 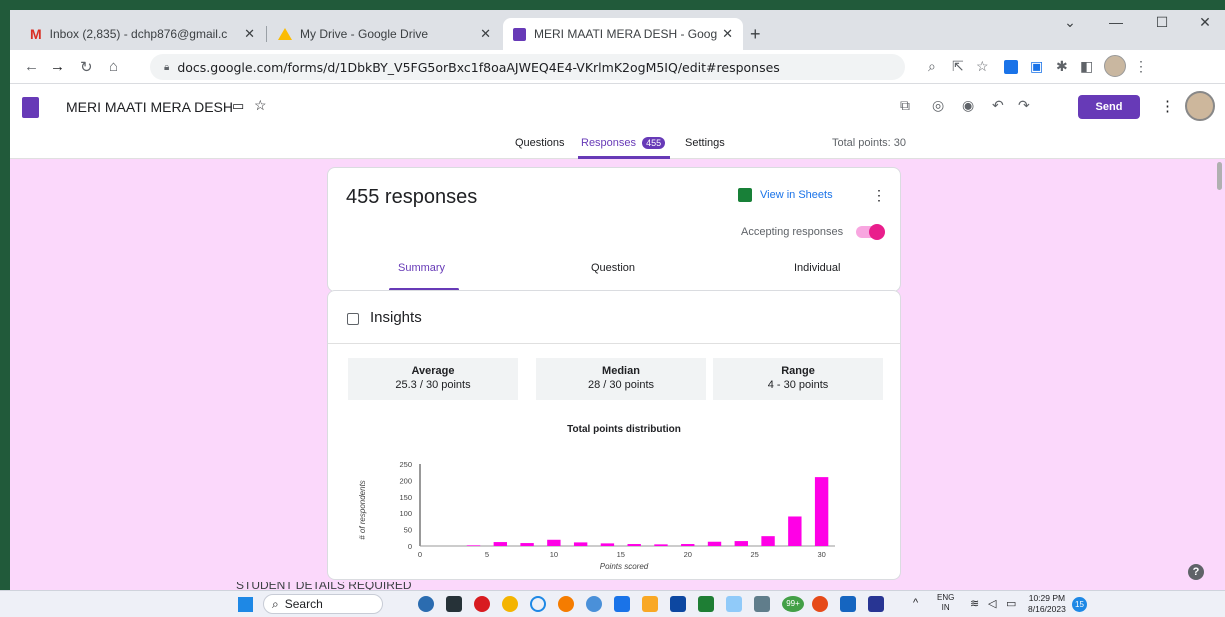 What do you see at coordinates (905, 105) in the screenshot?
I see `addon-icon: ⧉` at bounding box center [905, 105].